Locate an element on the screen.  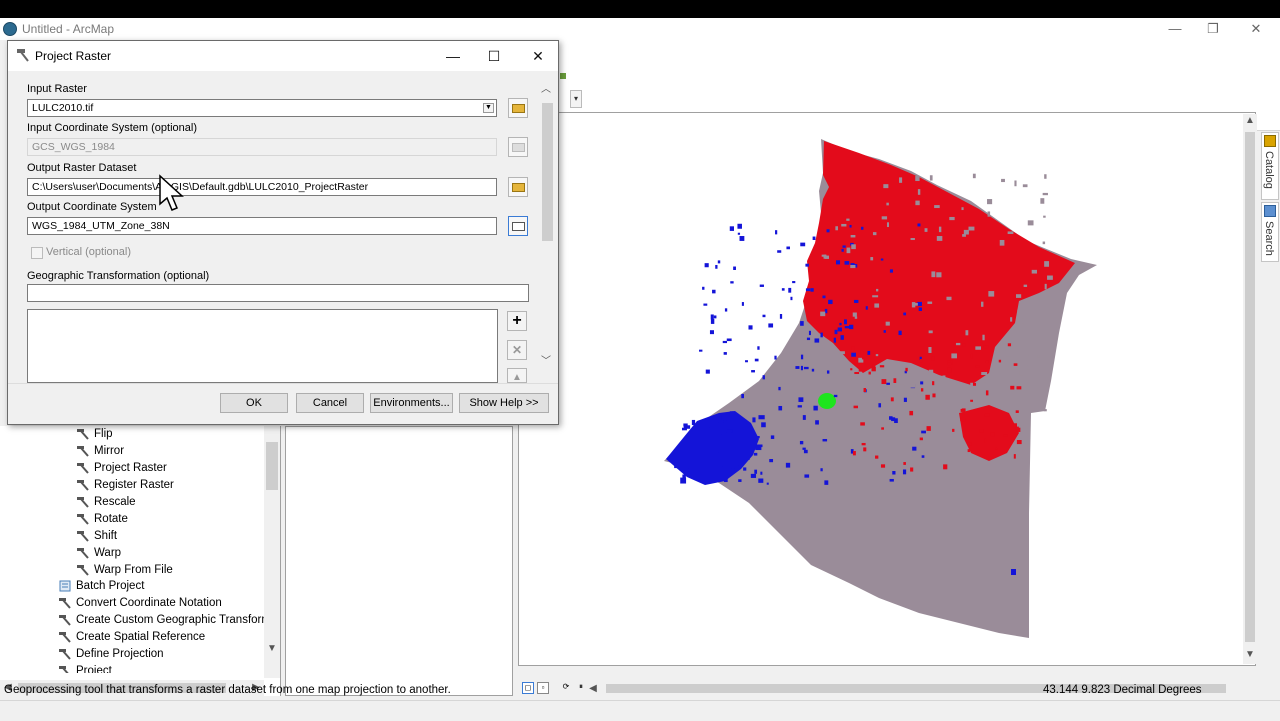
tree-item-create-spatial-reference: Create Spatial Reference is located at coordinates (131, 637).